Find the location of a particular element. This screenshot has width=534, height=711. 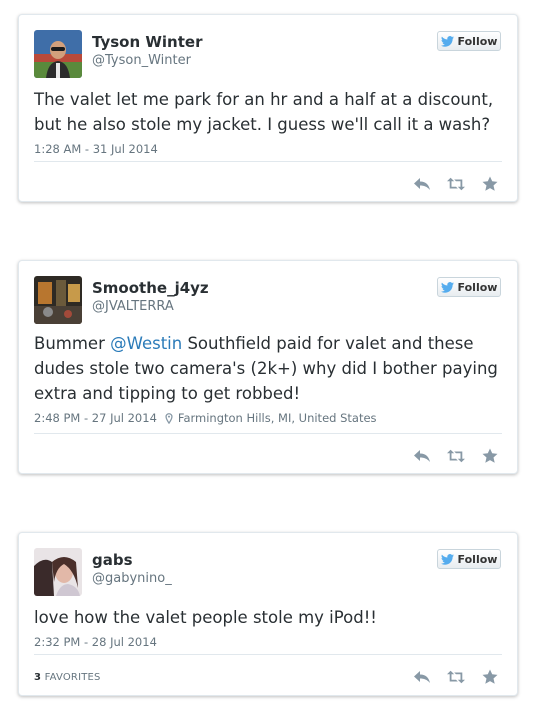

user-name: Smoothe_j4yz is located at coordinates (150, 288).